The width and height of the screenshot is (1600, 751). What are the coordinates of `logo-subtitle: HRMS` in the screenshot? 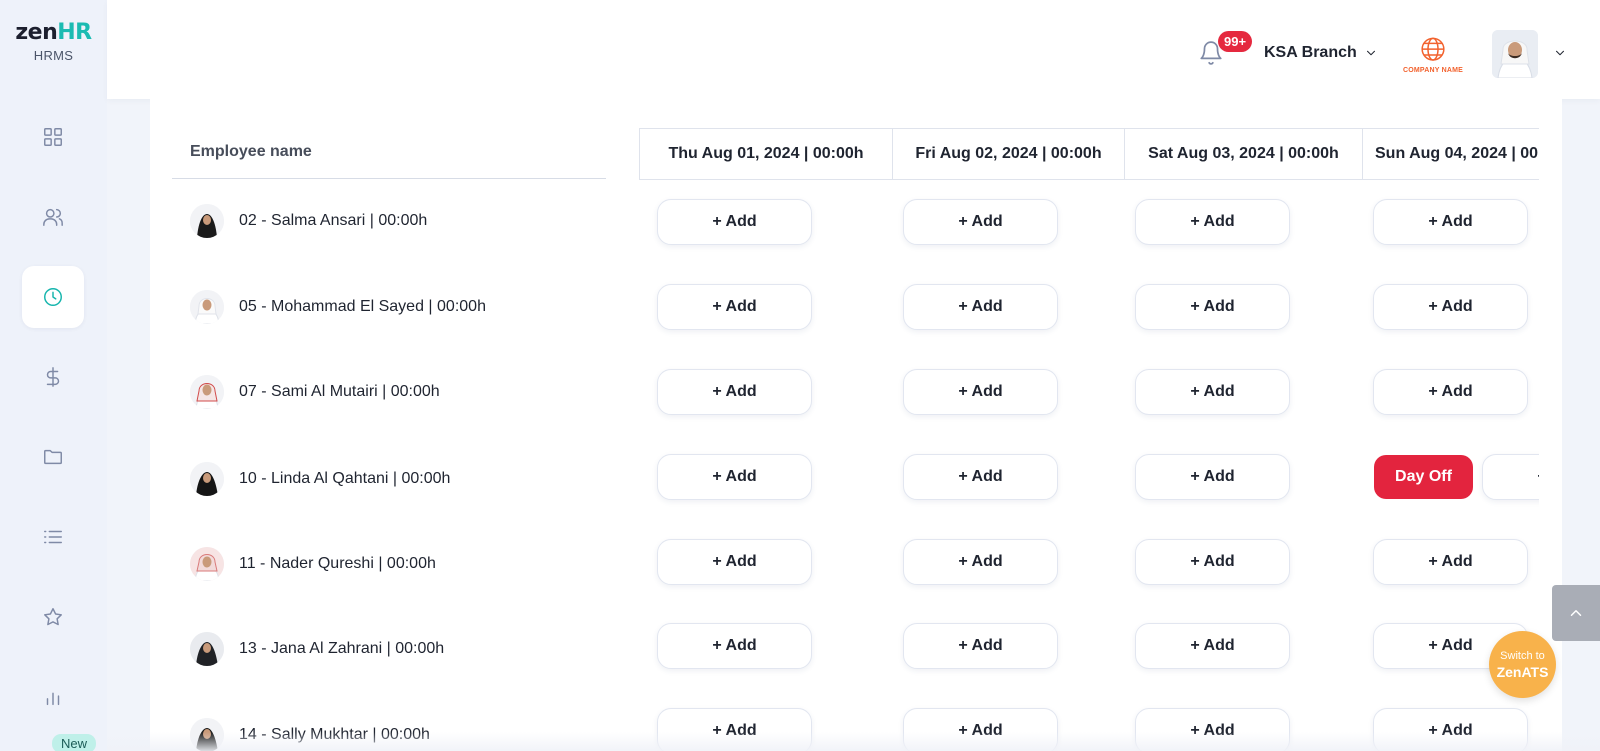 It's located at (53, 55).